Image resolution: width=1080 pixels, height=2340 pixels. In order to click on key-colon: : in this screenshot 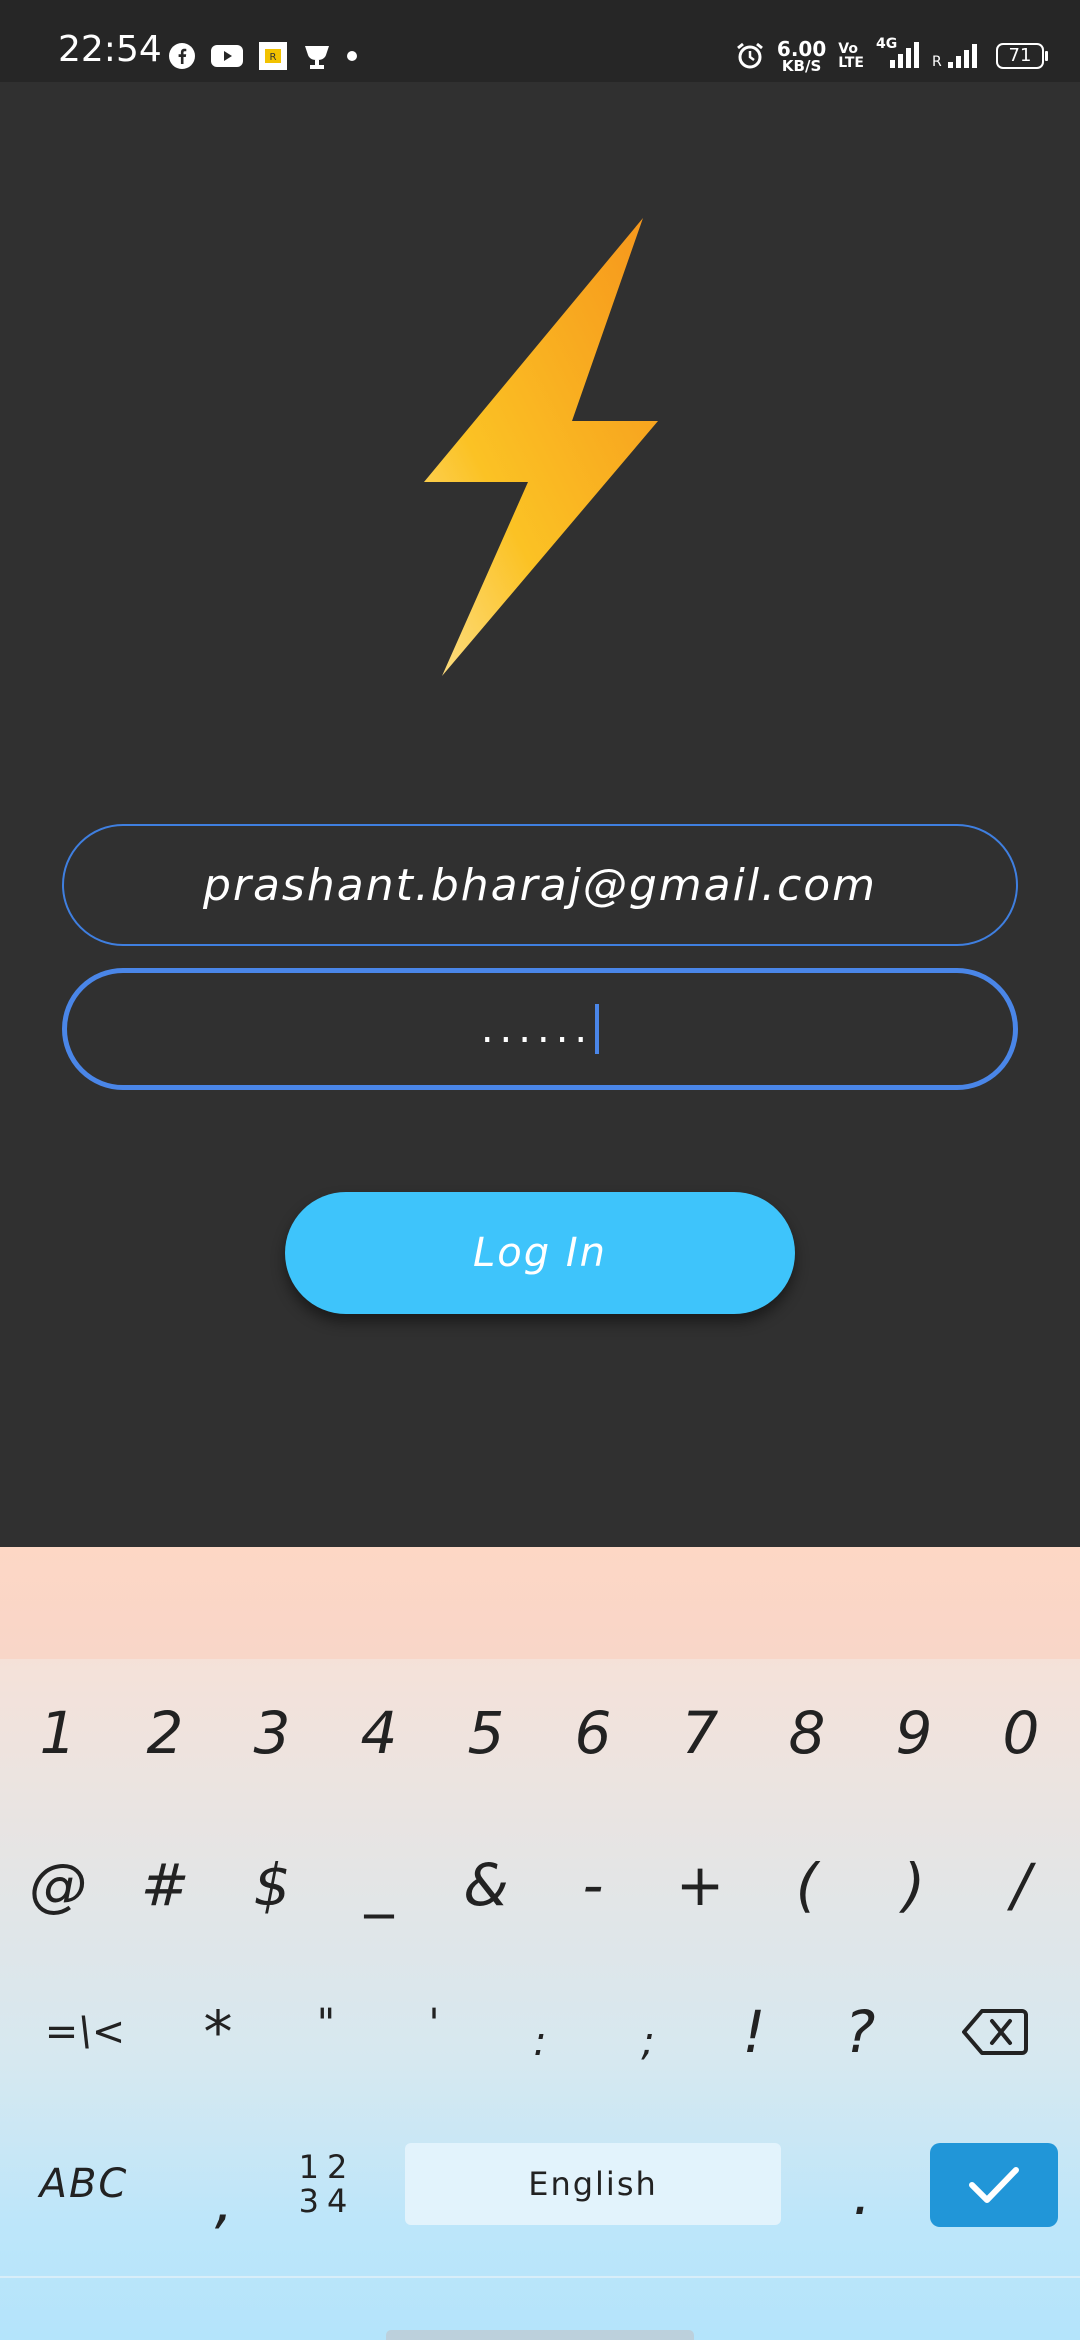, I will do `click(540, 2042)`.